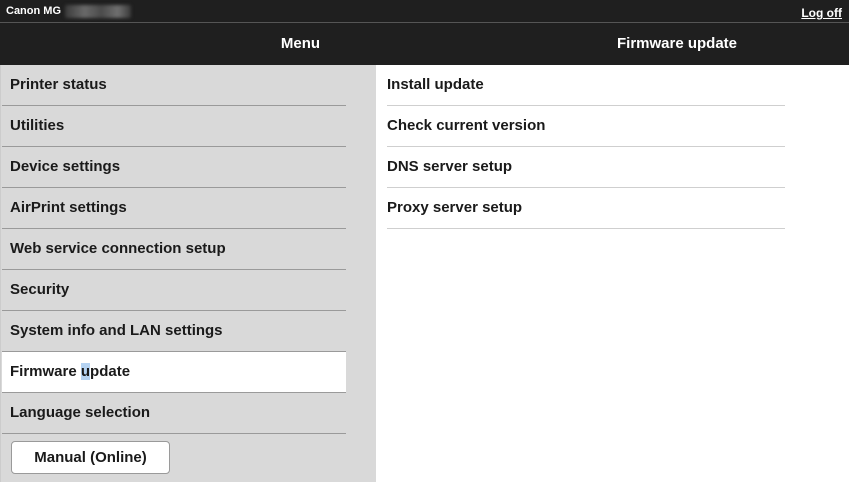 The width and height of the screenshot is (849, 482). What do you see at coordinates (45, 371) in the screenshot?
I see `sidebar-item-label-part: Firmware` at bounding box center [45, 371].